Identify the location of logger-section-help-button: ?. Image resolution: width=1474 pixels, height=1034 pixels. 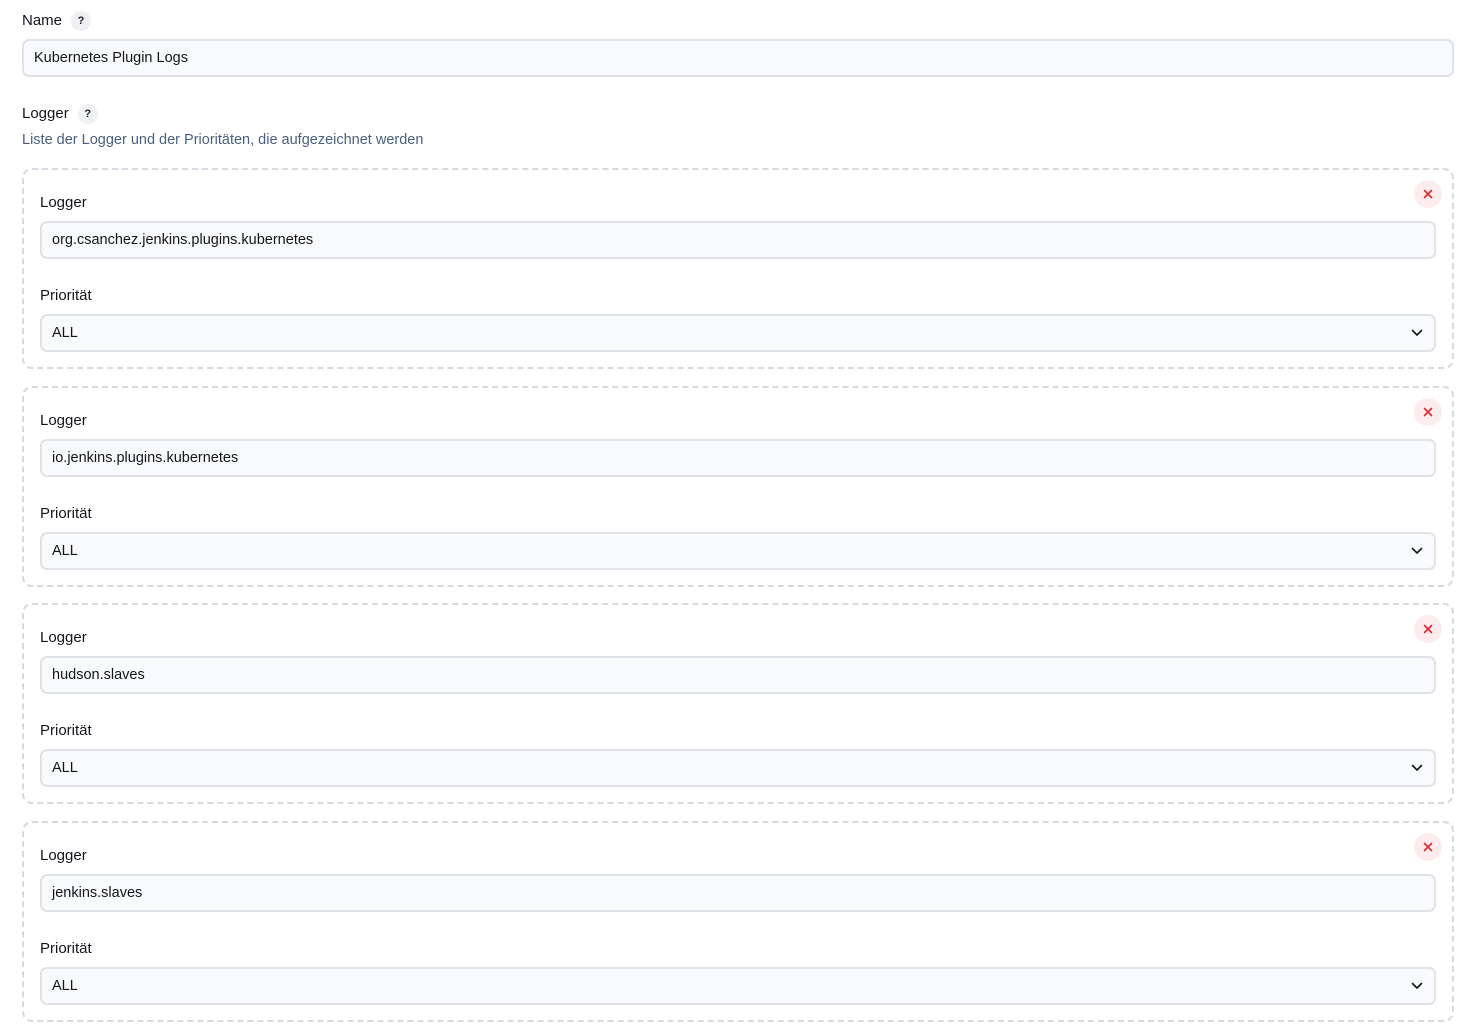
(87, 114).